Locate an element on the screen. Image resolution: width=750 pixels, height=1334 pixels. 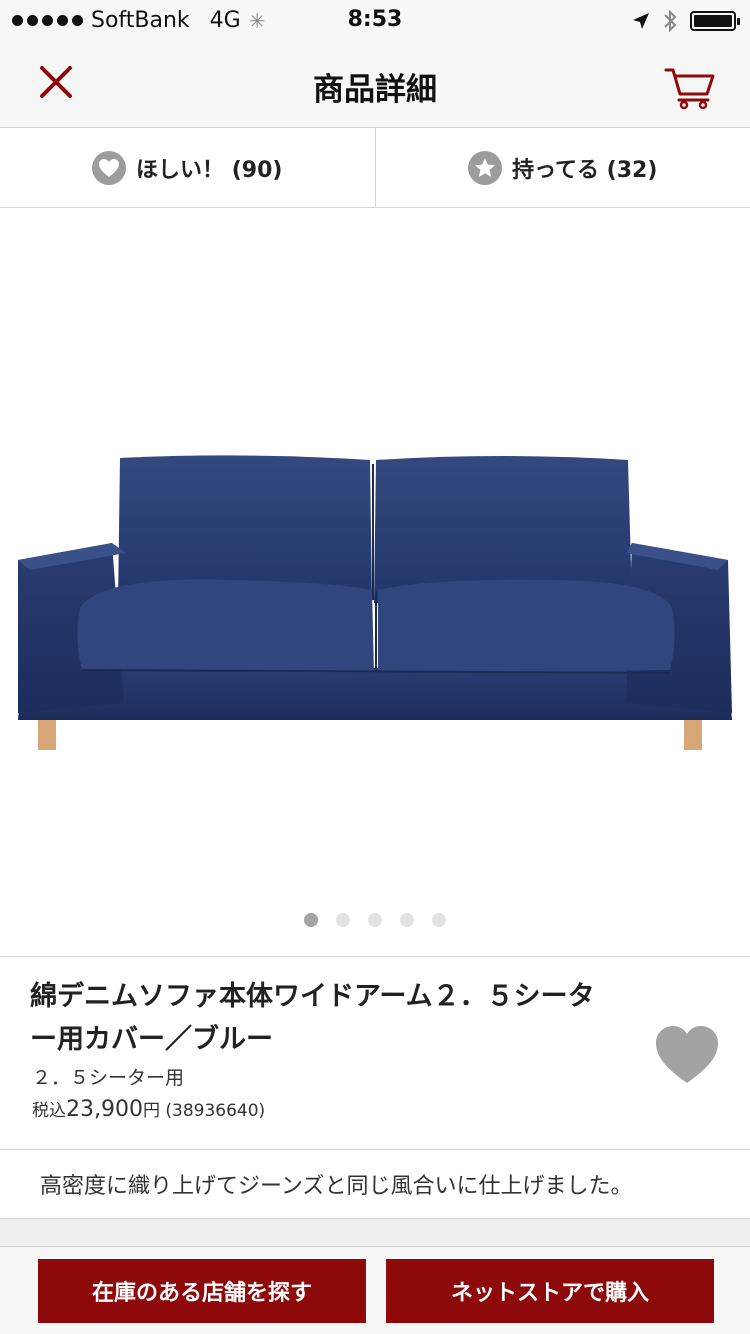
want-button: ほしい！ (90) is located at coordinates (187, 167).